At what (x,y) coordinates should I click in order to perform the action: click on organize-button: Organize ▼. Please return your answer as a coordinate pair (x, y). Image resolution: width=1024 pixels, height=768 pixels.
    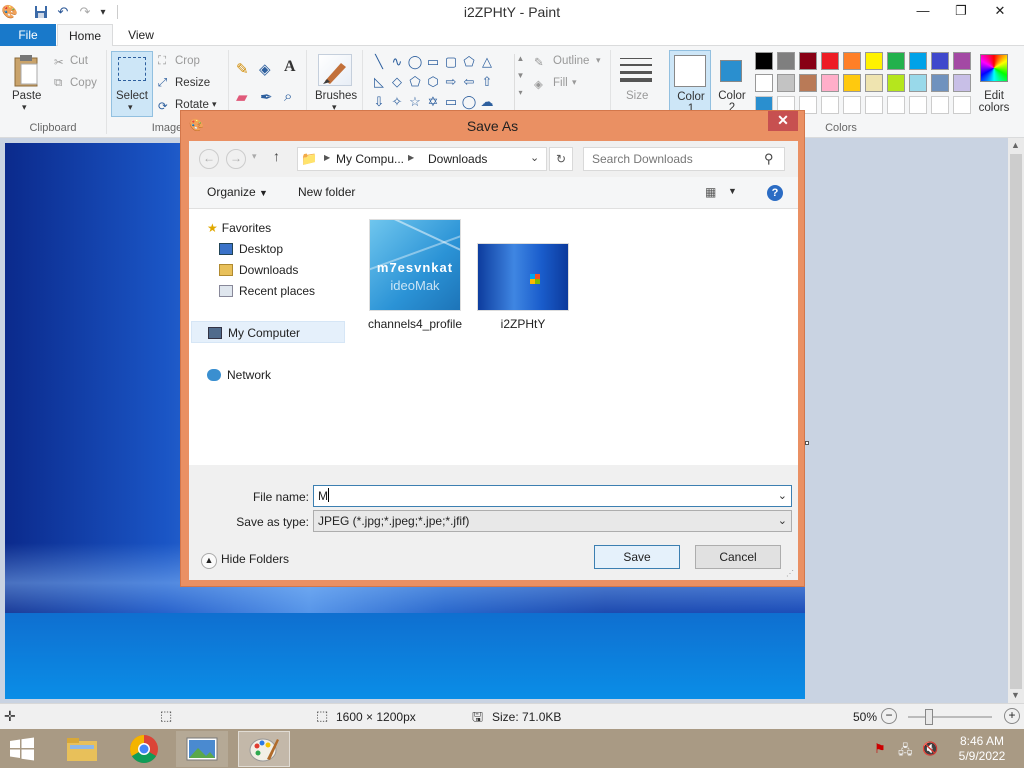
    Looking at the image, I should click on (237, 192).